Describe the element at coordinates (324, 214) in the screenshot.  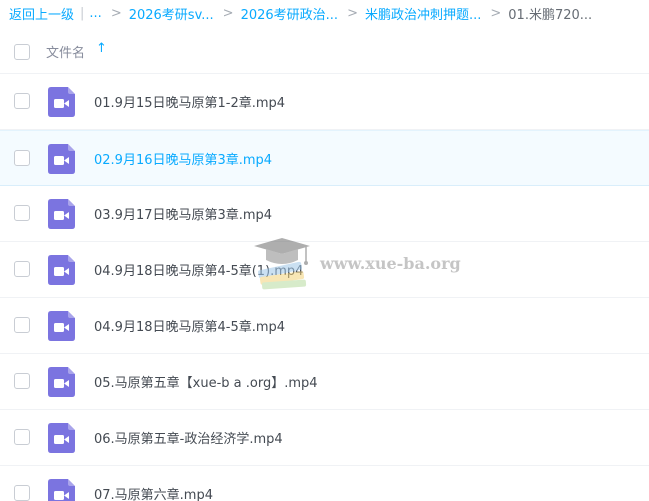
I see `file-row: 03.9月17日晚马原第3章.mp4` at that location.